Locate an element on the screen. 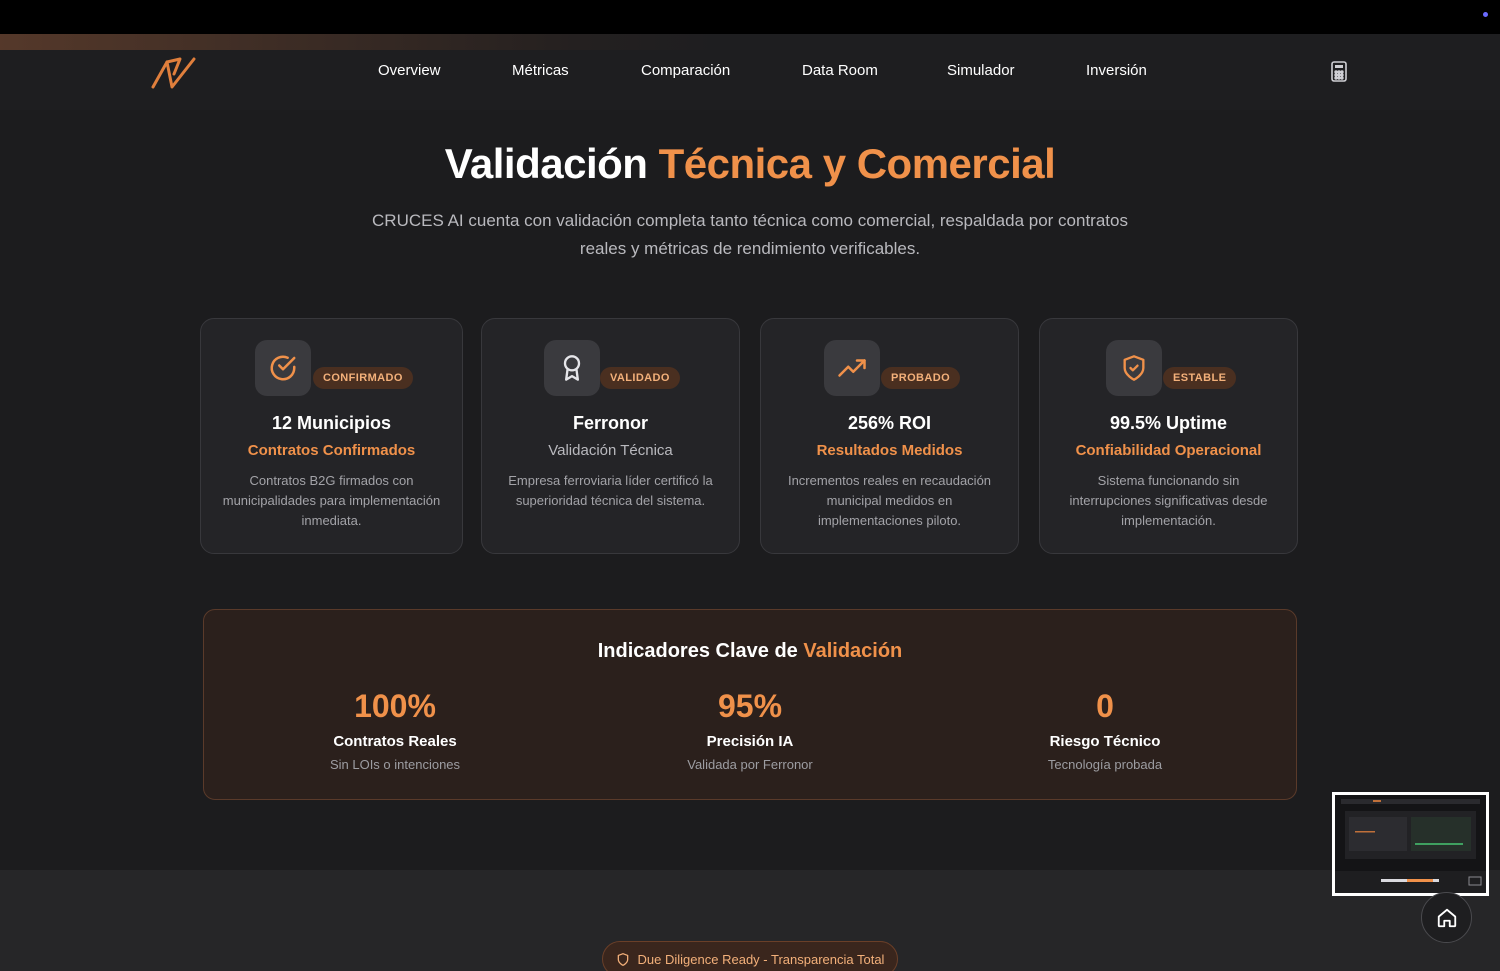 The image size is (1500, 971). card-title: 12 Municipios is located at coordinates (331, 423).